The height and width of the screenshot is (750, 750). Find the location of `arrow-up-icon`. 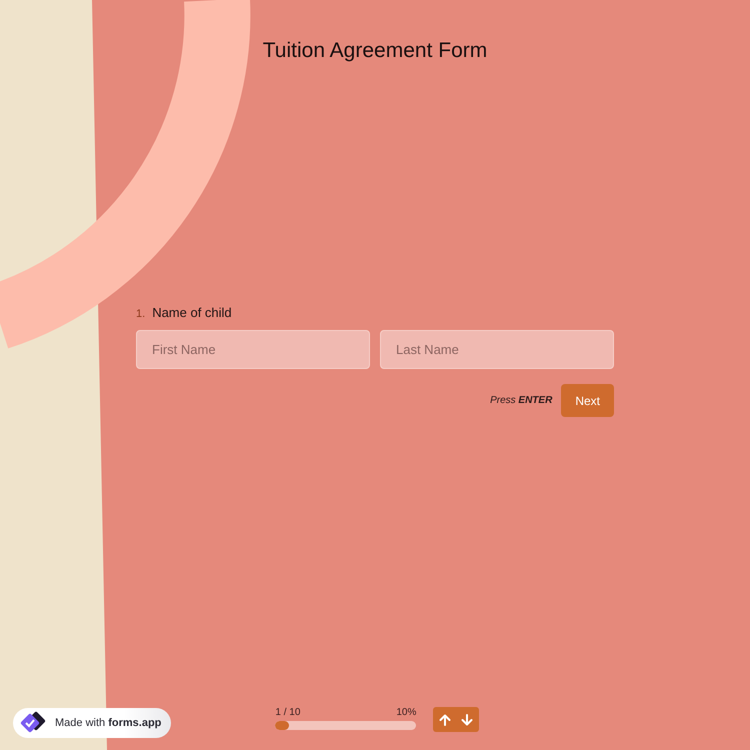

arrow-up-icon is located at coordinates (445, 720).